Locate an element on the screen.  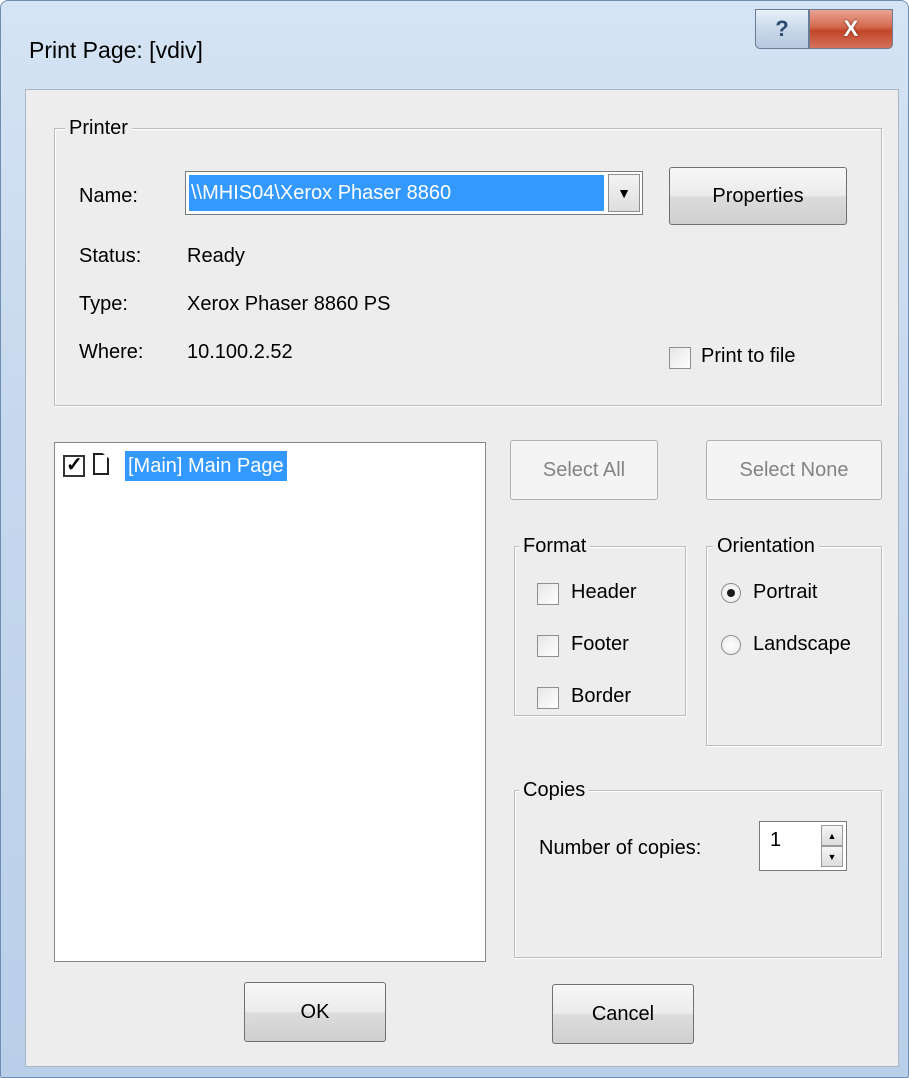
page-include-checkbox: ✓ is located at coordinates (74, 465).